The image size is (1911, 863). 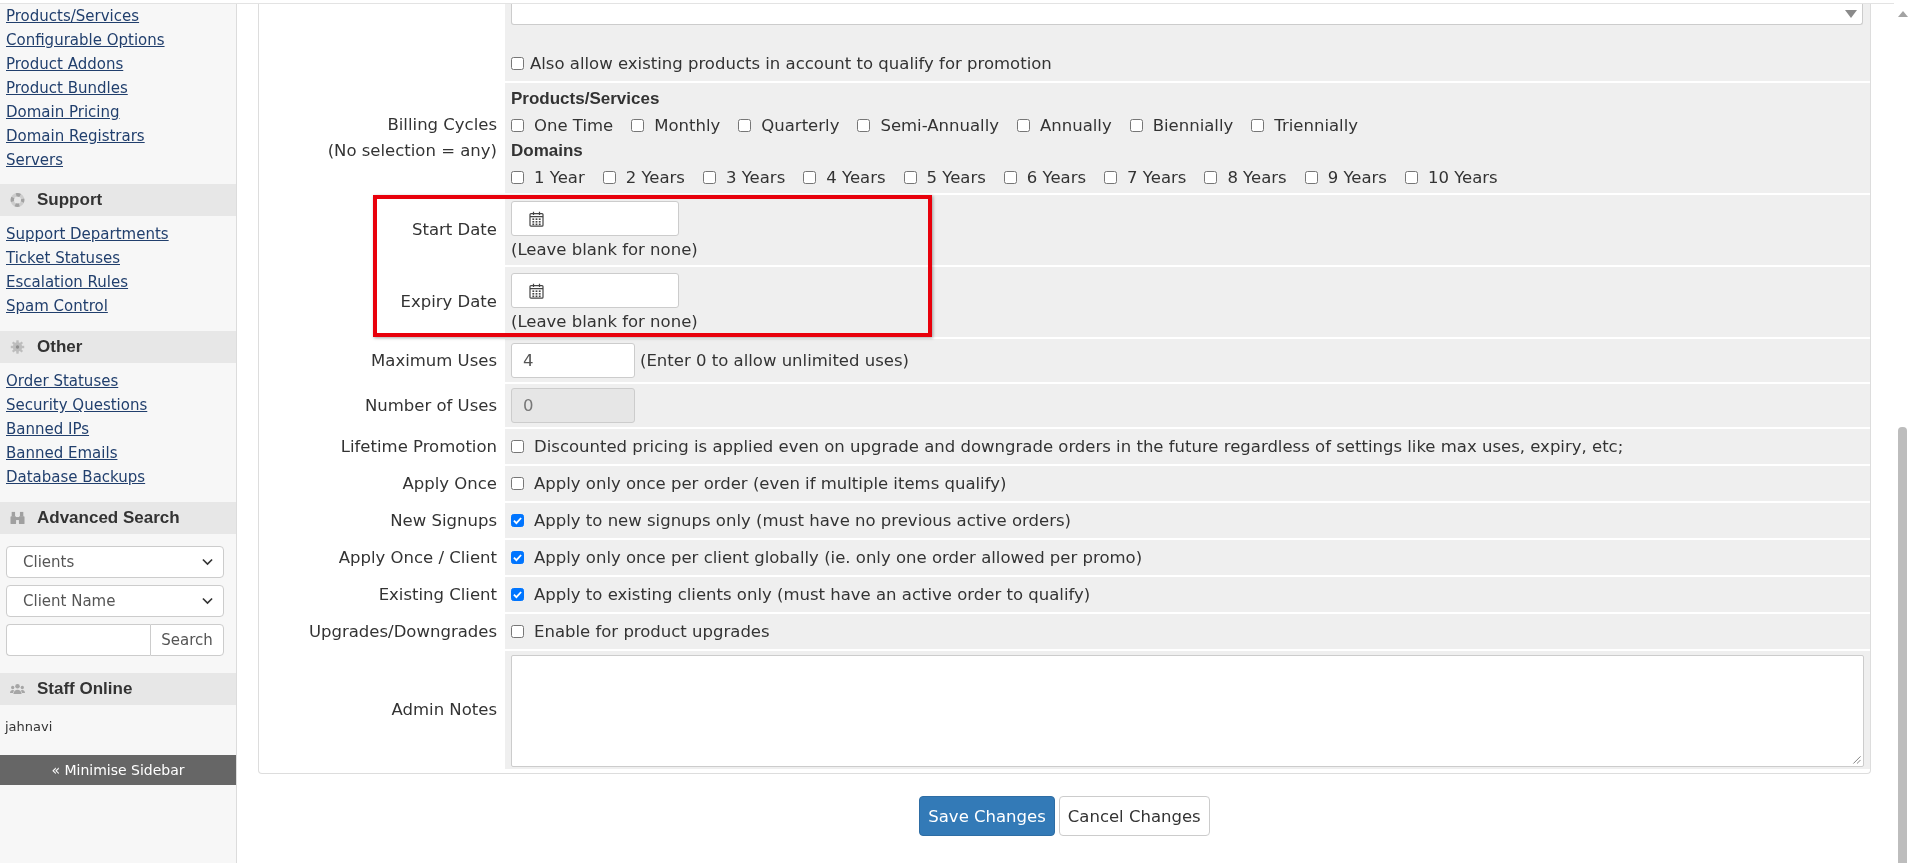 What do you see at coordinates (76, 477) in the screenshot?
I see `sidebar-link: Database Backups` at bounding box center [76, 477].